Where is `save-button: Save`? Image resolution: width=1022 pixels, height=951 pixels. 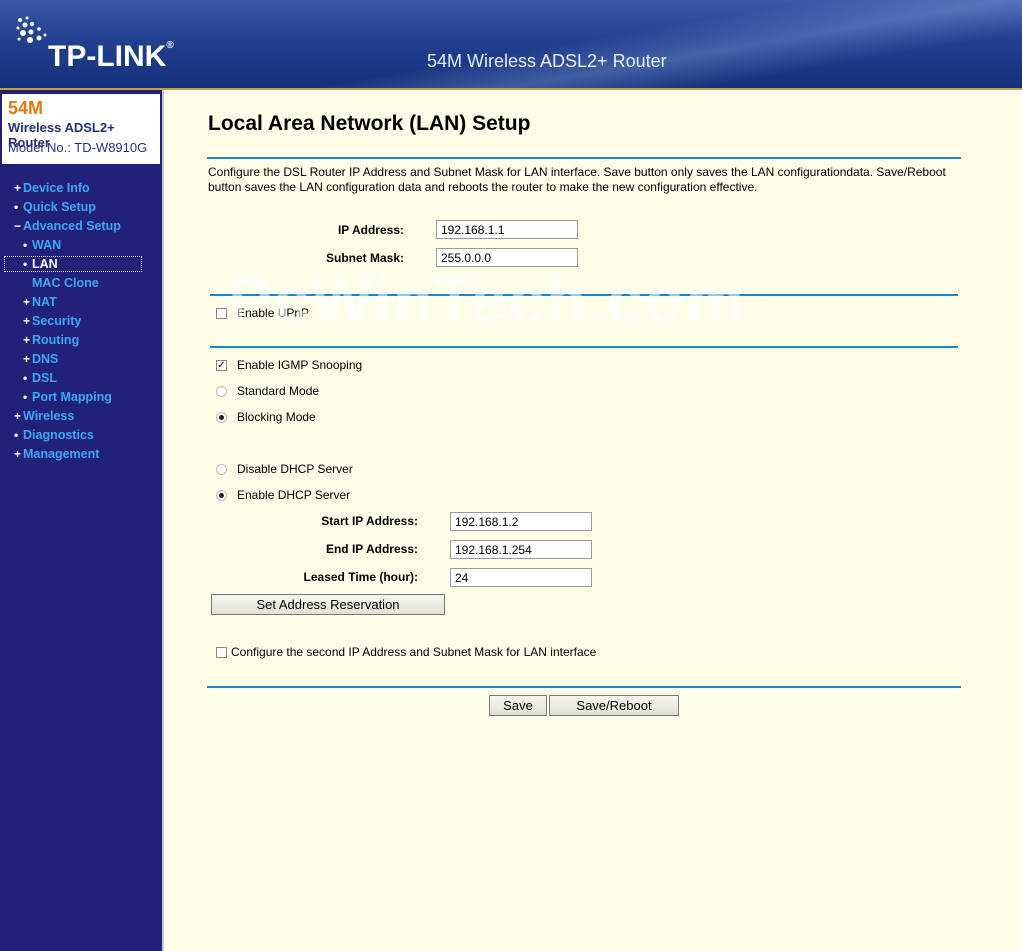
save-button: Save is located at coordinates (518, 705).